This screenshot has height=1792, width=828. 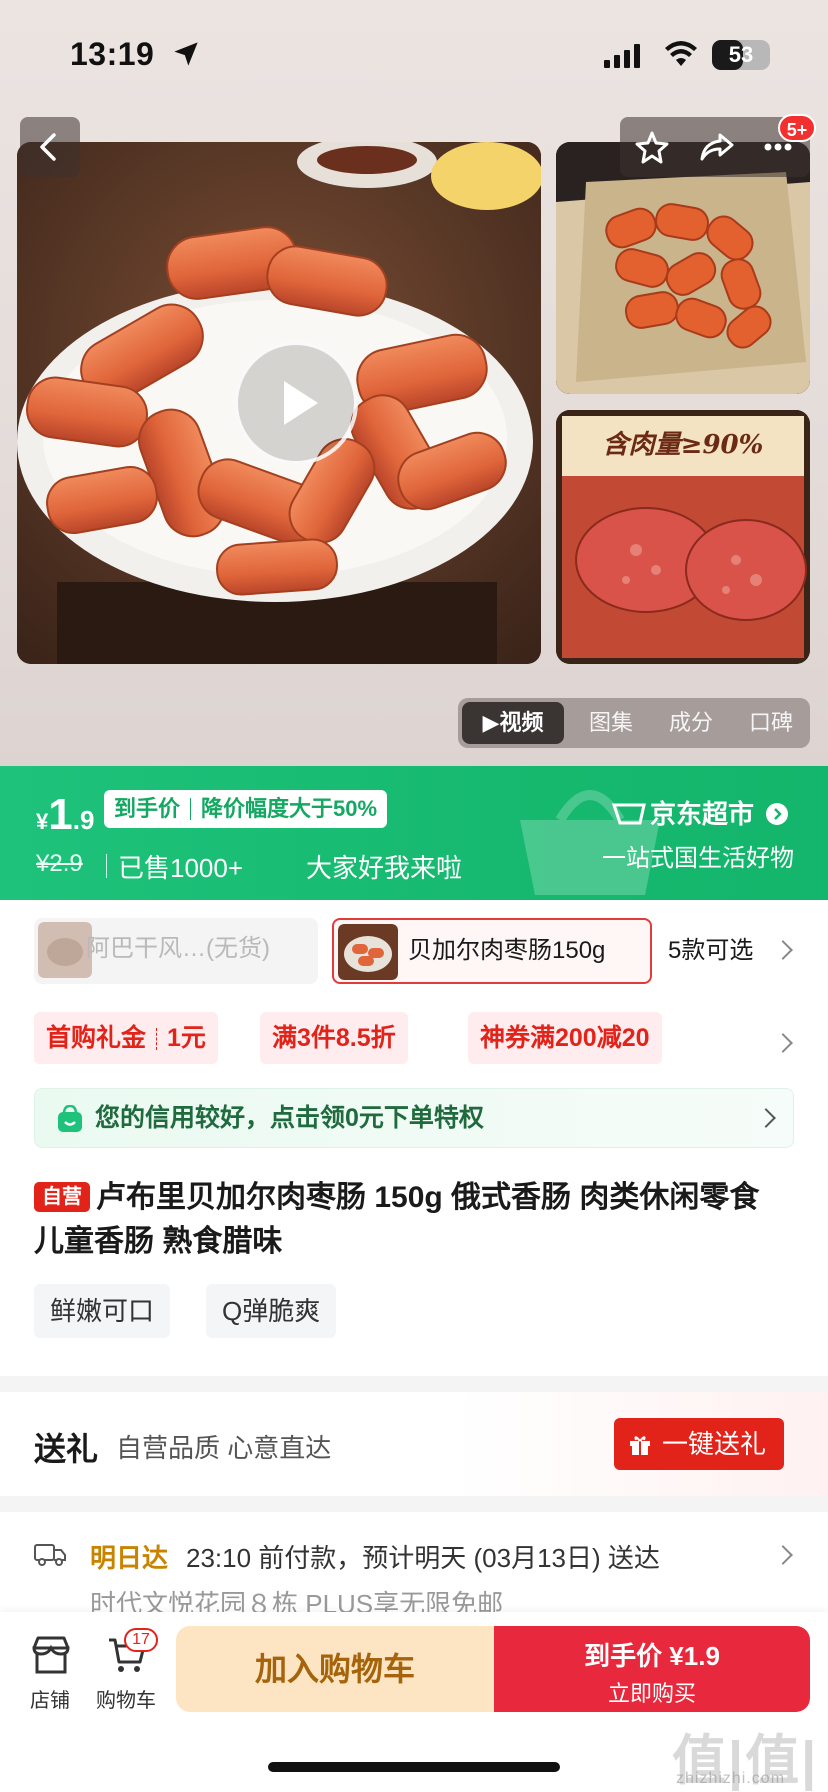 What do you see at coordinates (507, 950) in the screenshot?
I see `variant-label: 贝加尔肉枣肠150g` at bounding box center [507, 950].